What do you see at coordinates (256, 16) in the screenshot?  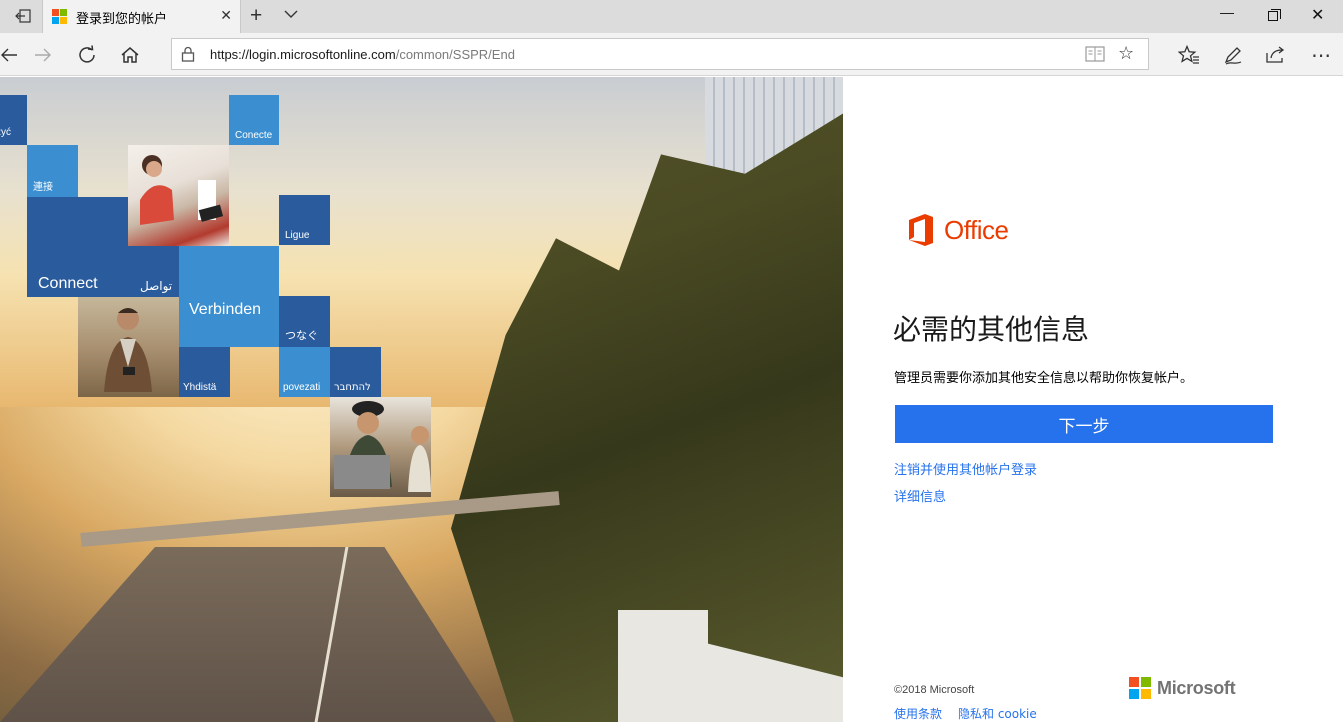 I see `new-tab-button: +` at bounding box center [256, 16].